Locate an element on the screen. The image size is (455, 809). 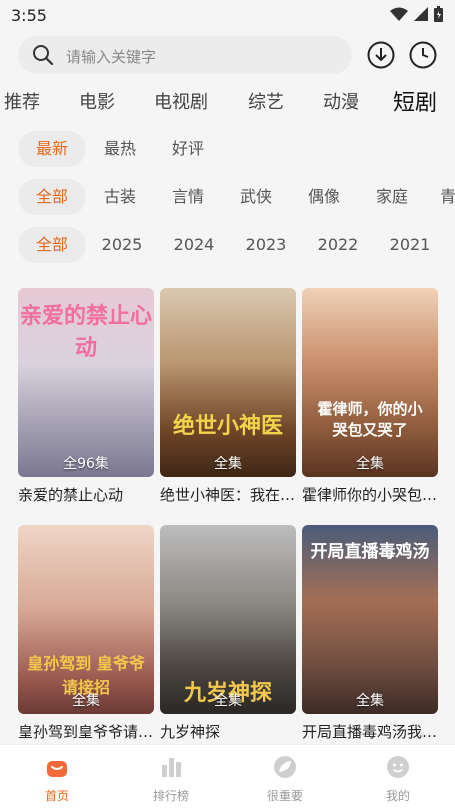
drama-card: 九岁神探 全集 九岁神探 is located at coordinates (228, 633).